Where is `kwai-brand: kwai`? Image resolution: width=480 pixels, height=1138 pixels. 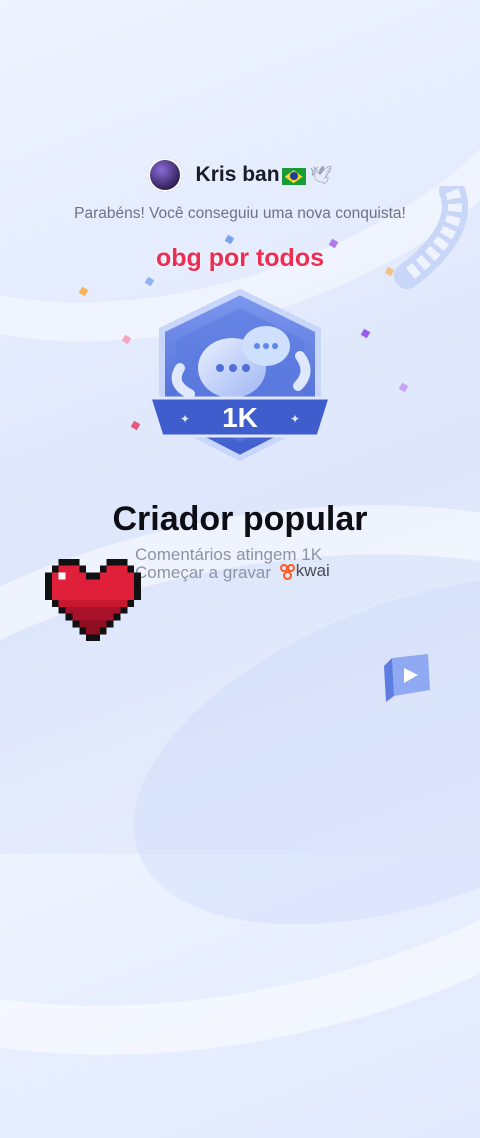
kwai-brand: kwai is located at coordinates (304, 570).